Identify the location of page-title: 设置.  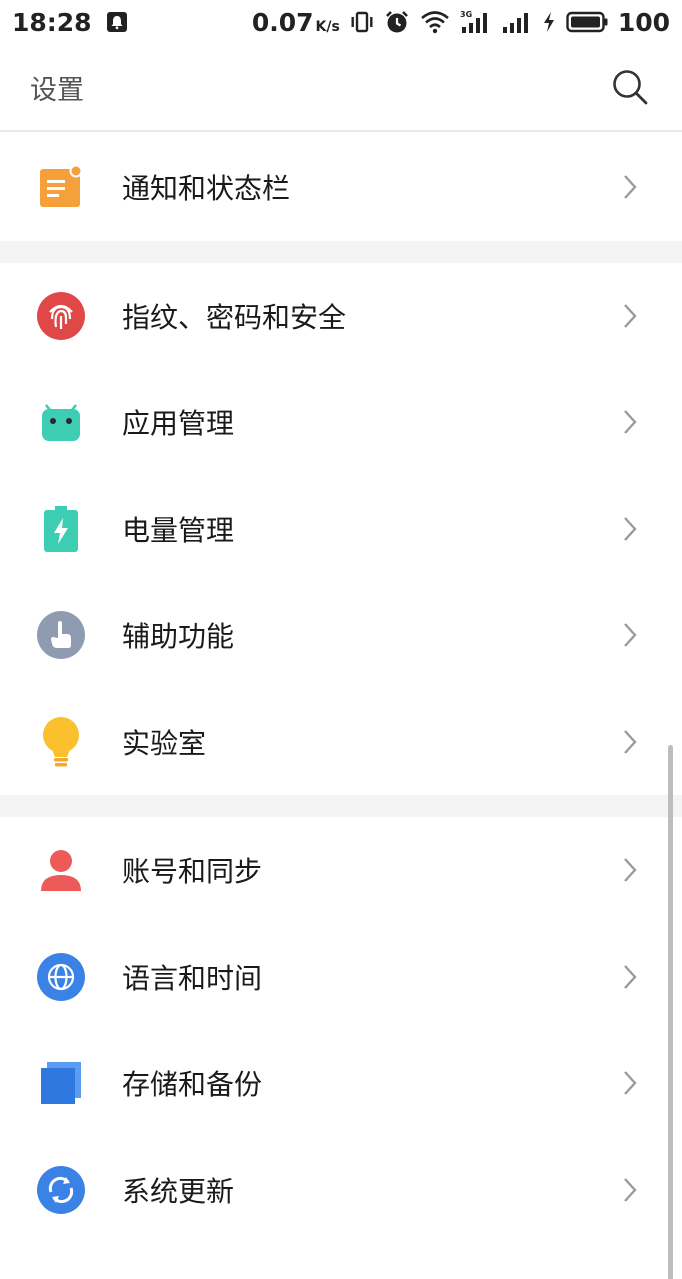
(57, 90).